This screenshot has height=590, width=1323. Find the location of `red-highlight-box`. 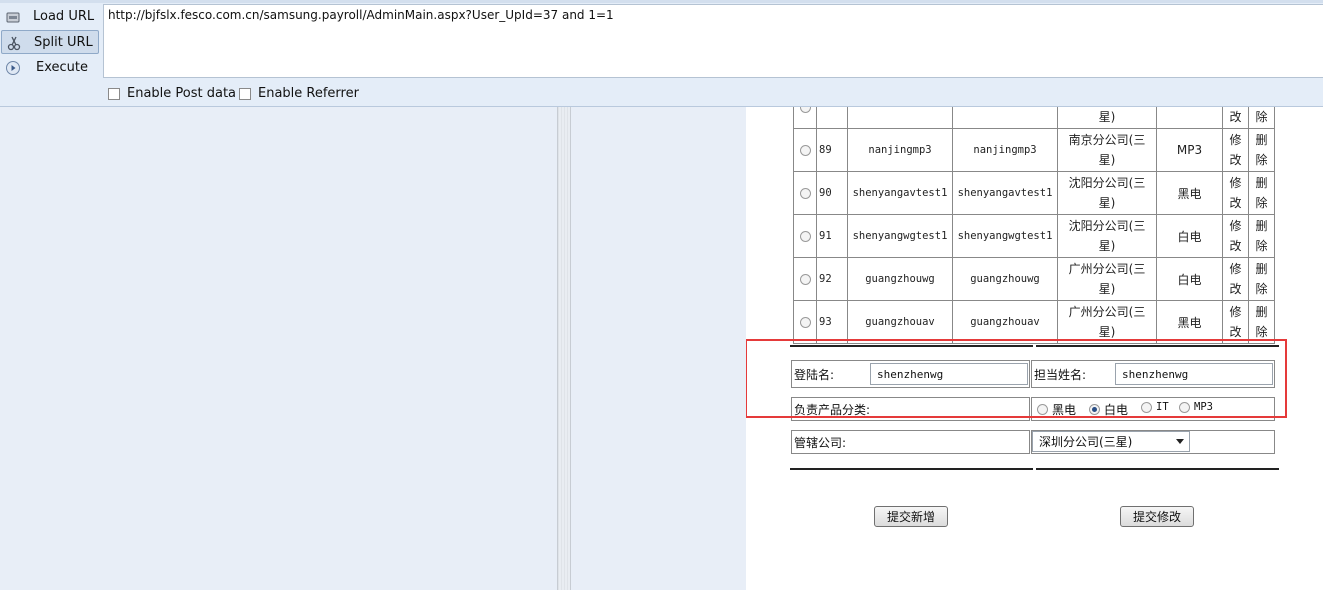

red-highlight-box is located at coordinates (1016, 378).